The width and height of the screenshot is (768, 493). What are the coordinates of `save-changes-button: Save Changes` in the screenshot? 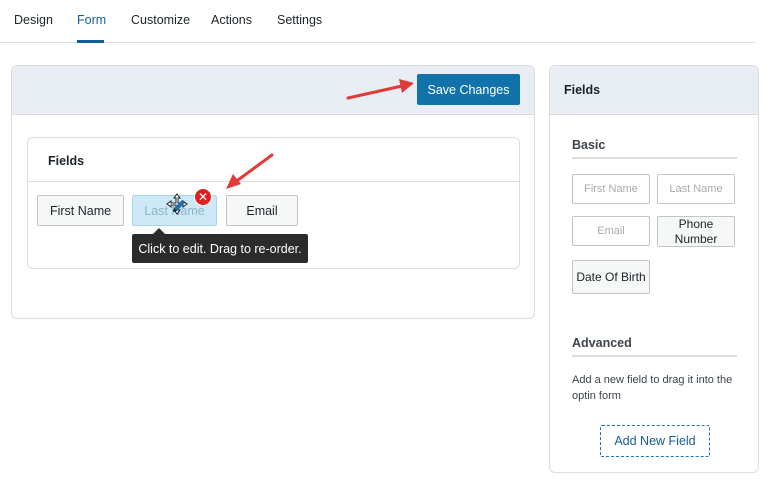 It's located at (468, 89).